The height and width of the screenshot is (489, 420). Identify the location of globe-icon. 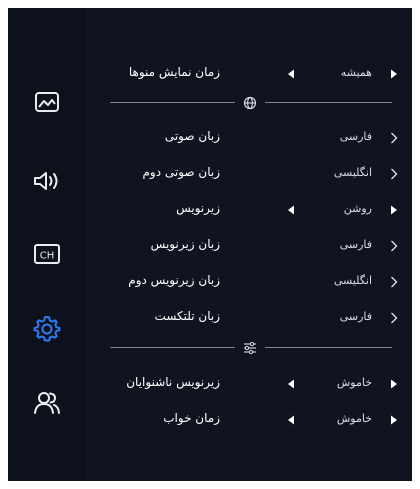
(250, 103).